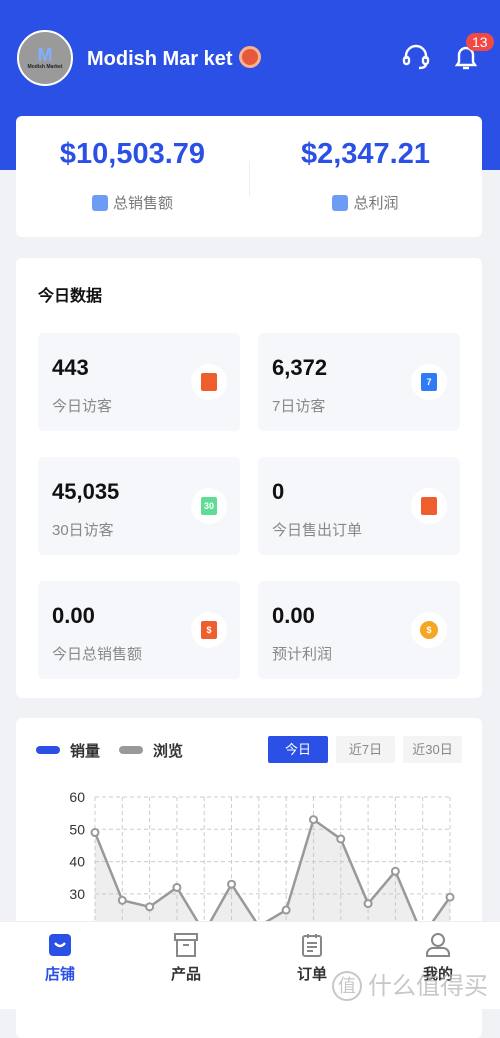  Describe the element at coordinates (480, 42) in the screenshot. I see `notification-badge: 13` at that location.